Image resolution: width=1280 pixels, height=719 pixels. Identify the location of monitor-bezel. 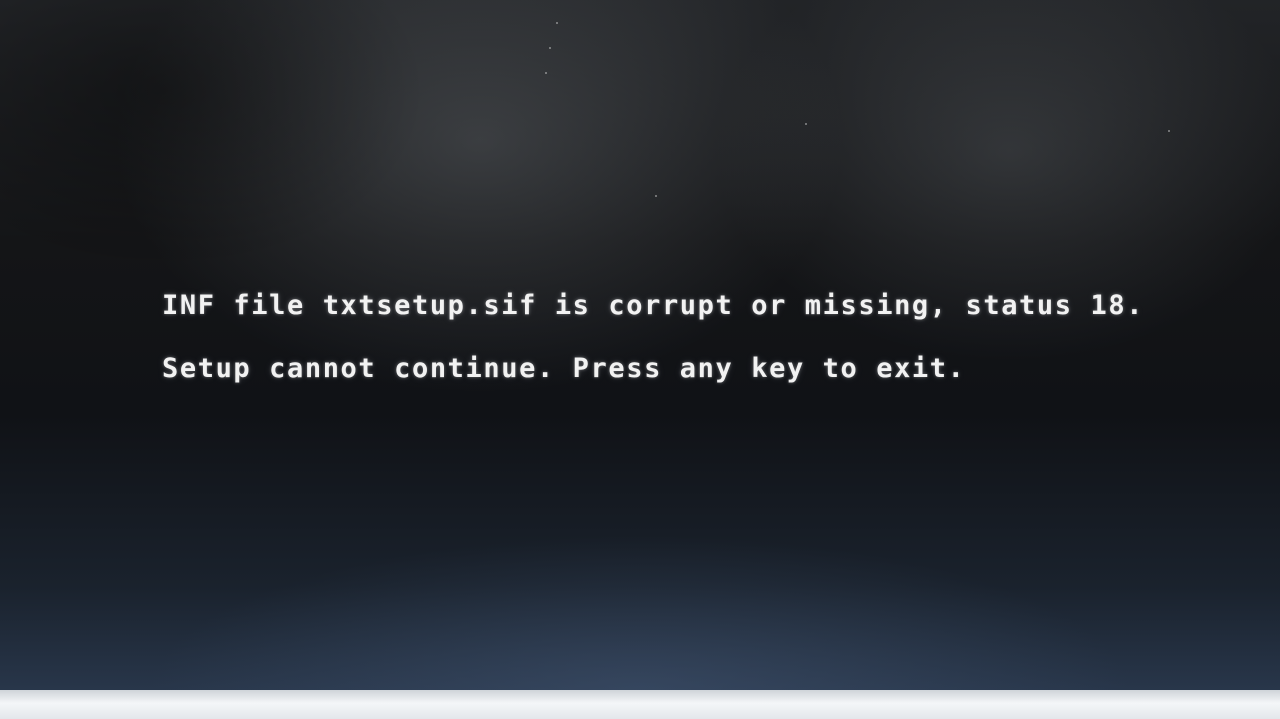
(640, 704).